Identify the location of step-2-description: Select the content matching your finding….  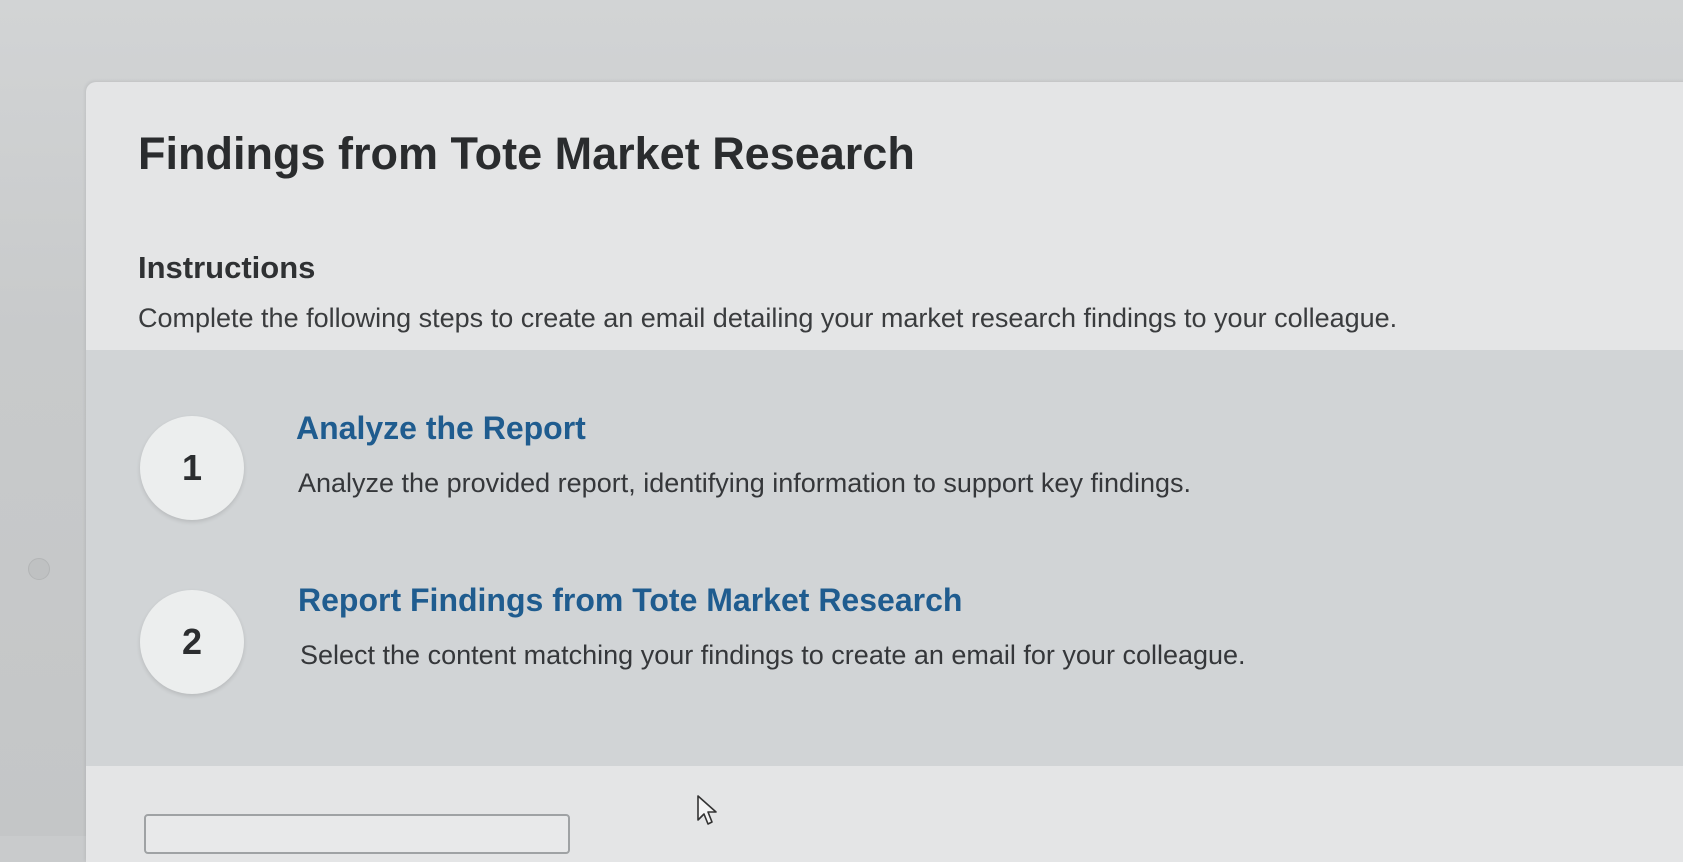
(773, 655).